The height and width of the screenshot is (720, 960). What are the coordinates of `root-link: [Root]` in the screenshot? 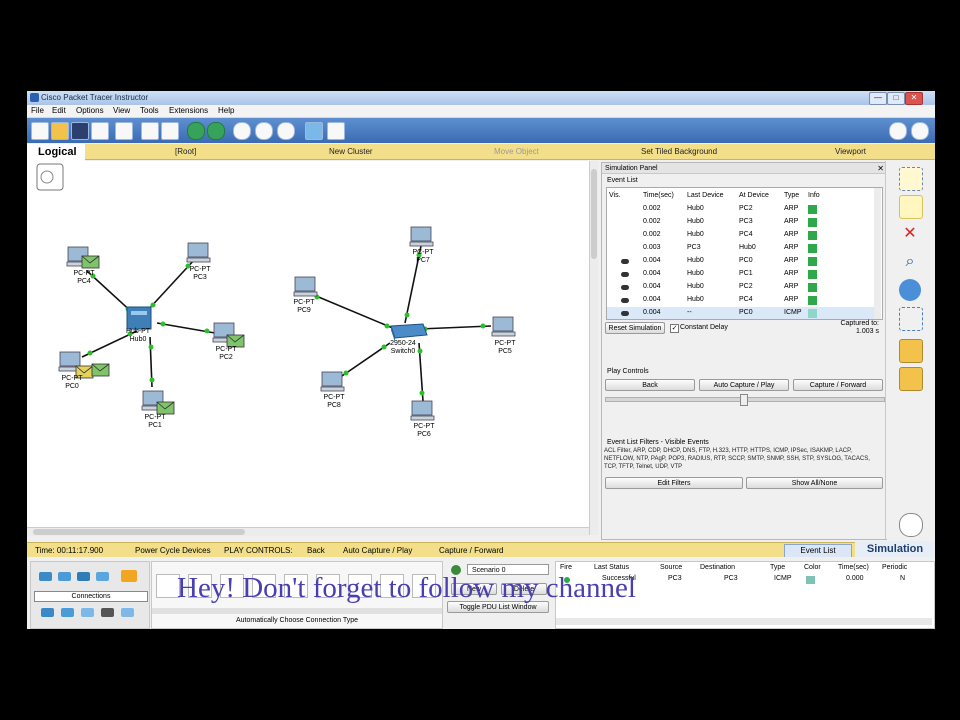 It's located at (185, 151).